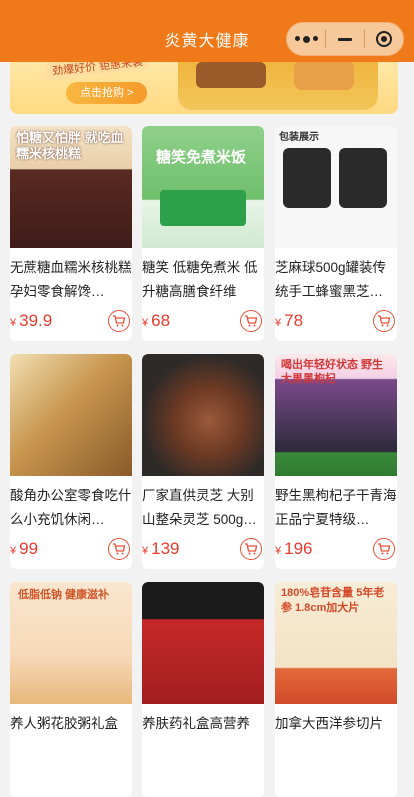  What do you see at coordinates (336, 415) in the screenshot?
I see `product-image: 喝出年轻好状态 野生大果黑枸杞` at bounding box center [336, 415].